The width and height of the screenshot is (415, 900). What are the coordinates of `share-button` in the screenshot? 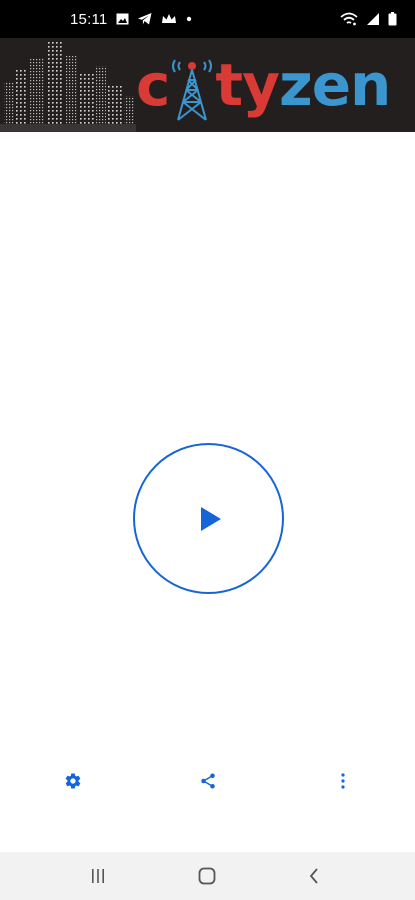 It's located at (208, 781).